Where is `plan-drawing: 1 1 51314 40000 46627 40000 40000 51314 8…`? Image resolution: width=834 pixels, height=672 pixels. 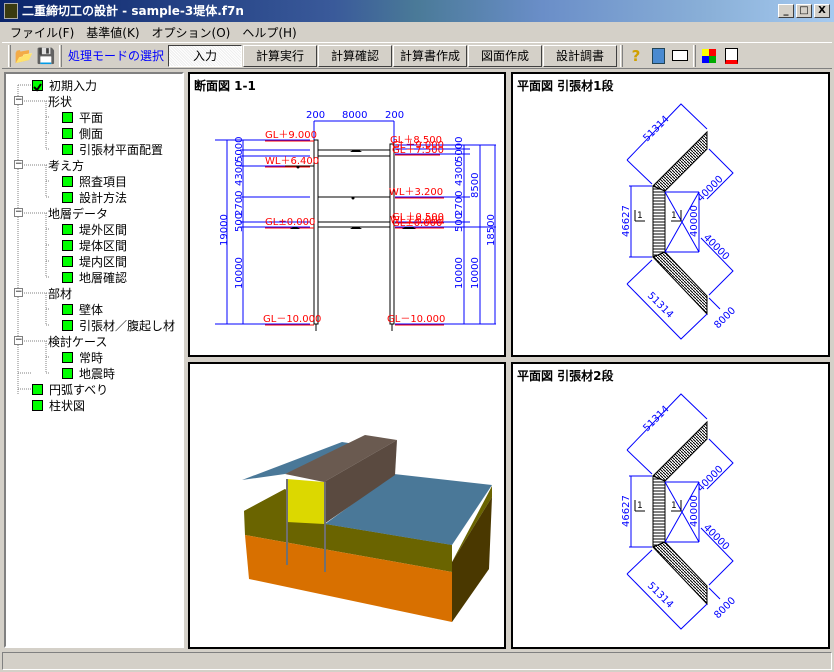 plan-drawing: 1 1 51314 40000 46627 40000 40000 51314 8… is located at coordinates (679, 511).